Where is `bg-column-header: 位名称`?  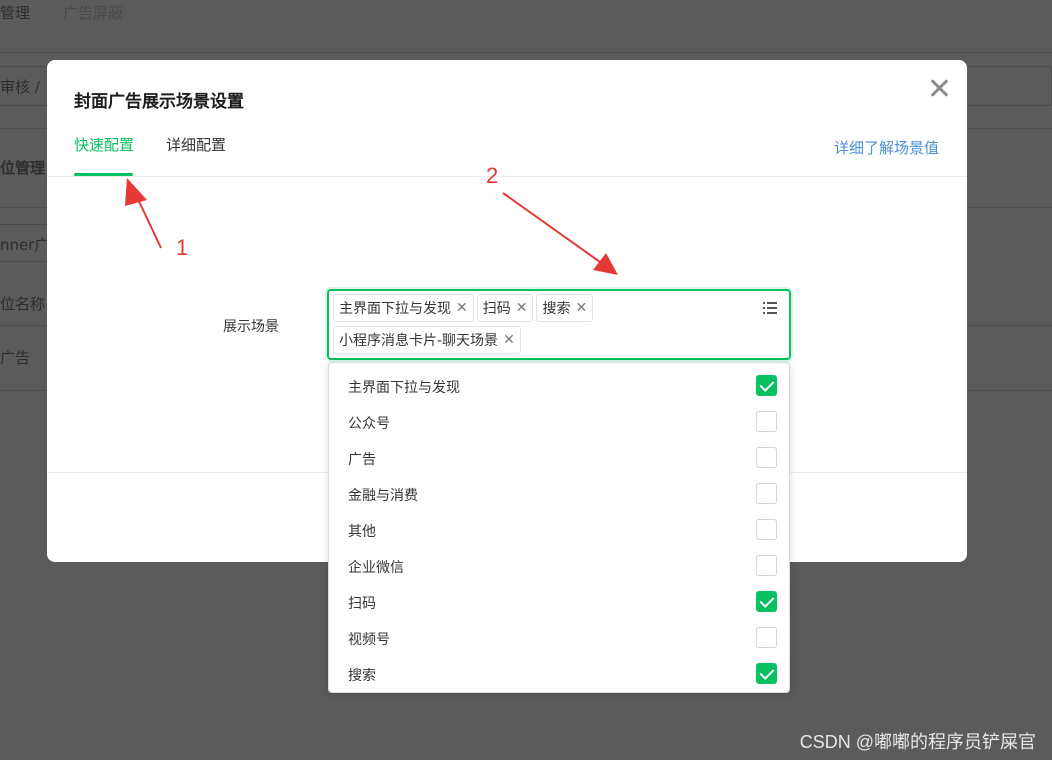
bg-column-header: 位名称 is located at coordinates (23, 304).